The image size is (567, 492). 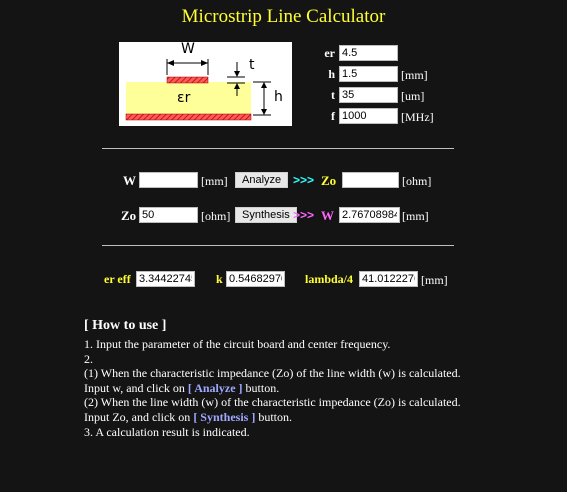 I want to click on zo-output, so click(x=370, y=180).